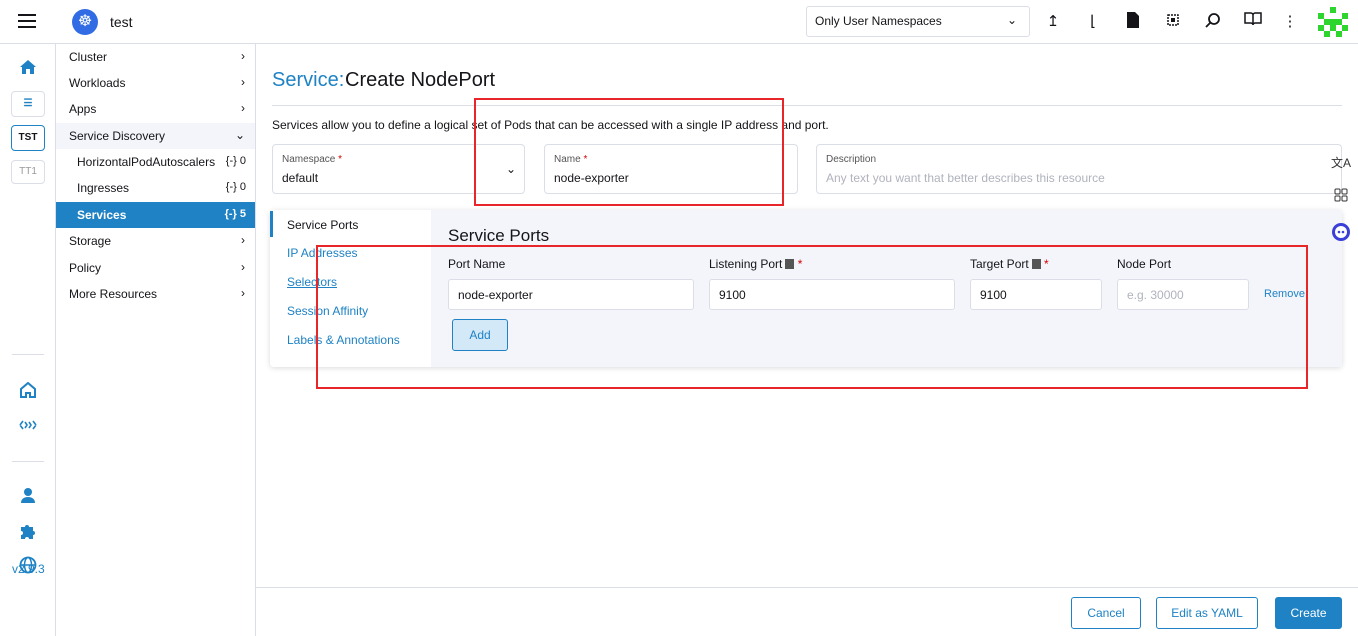 Image resolution: width=1358 pixels, height=636 pixels. I want to click on col-listening-port: Listening Port *, so click(756, 264).